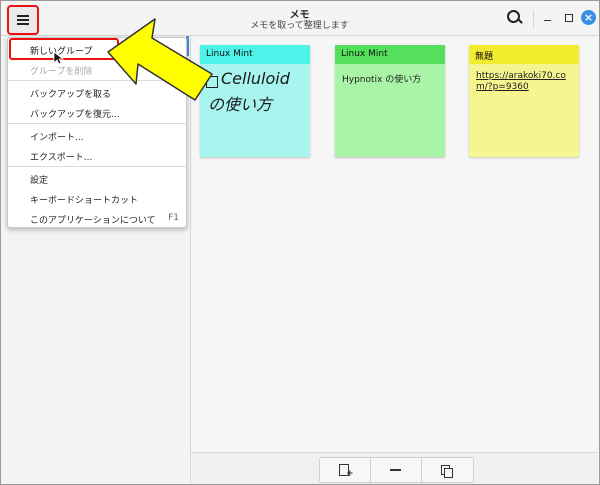  What do you see at coordinates (514, 18) in the screenshot?
I see `search-button` at bounding box center [514, 18].